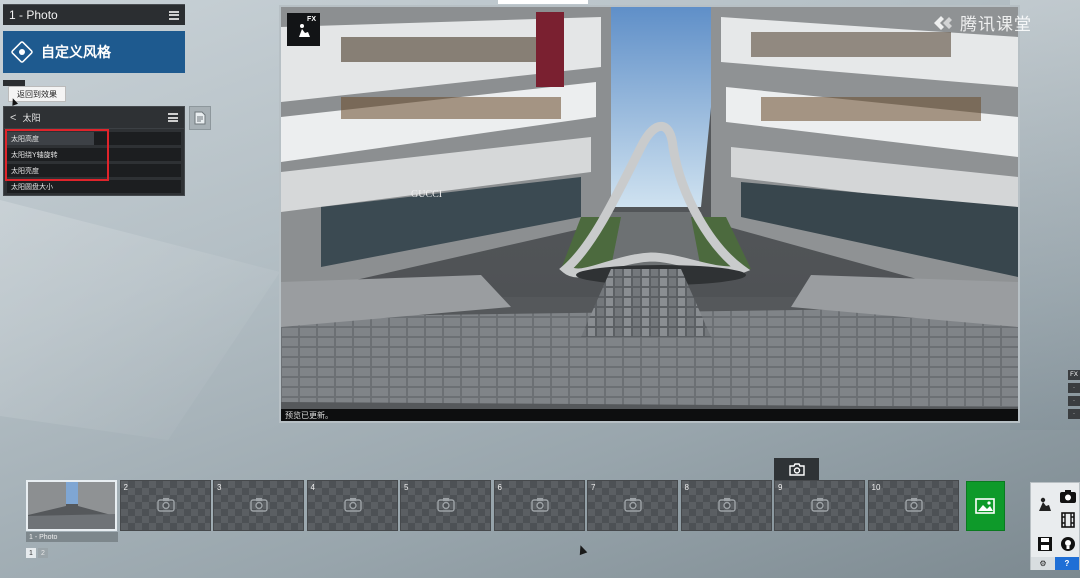 This screenshot has width=1080, height=578. I want to click on settings-gear-icon: ⚙, so click(1043, 563).